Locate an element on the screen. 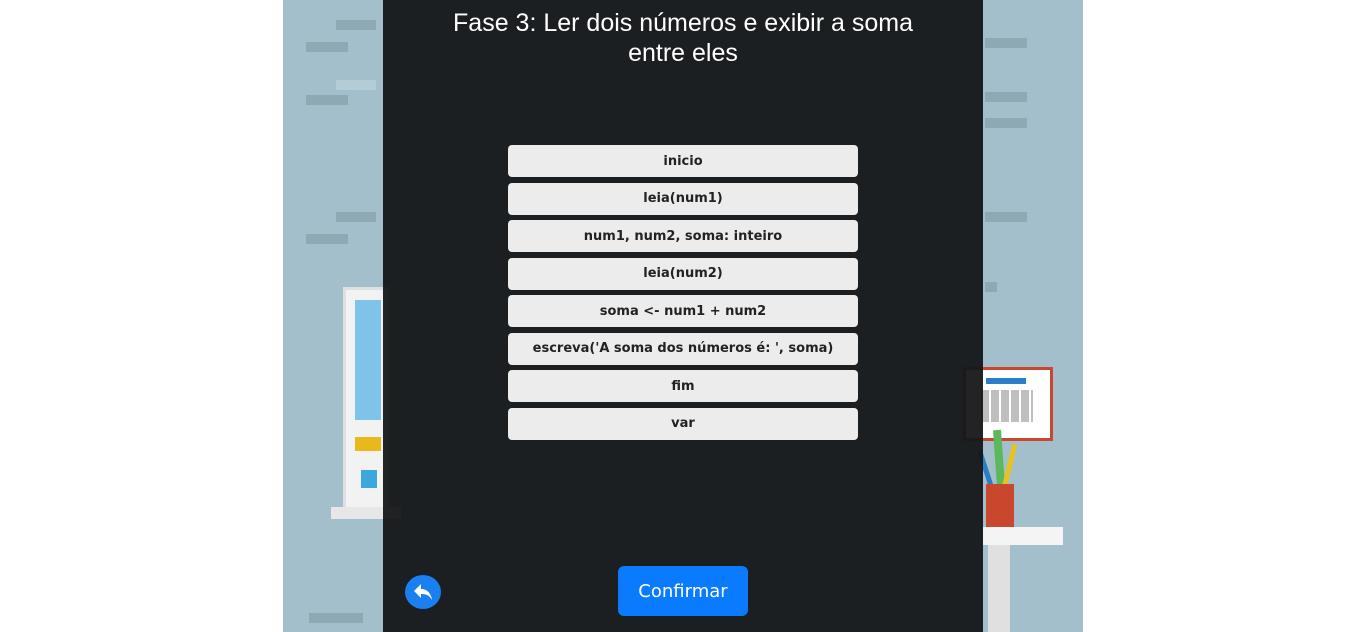 Image resolution: width=1366 pixels, height=632 pixels. window-glass is located at coordinates (368, 360).